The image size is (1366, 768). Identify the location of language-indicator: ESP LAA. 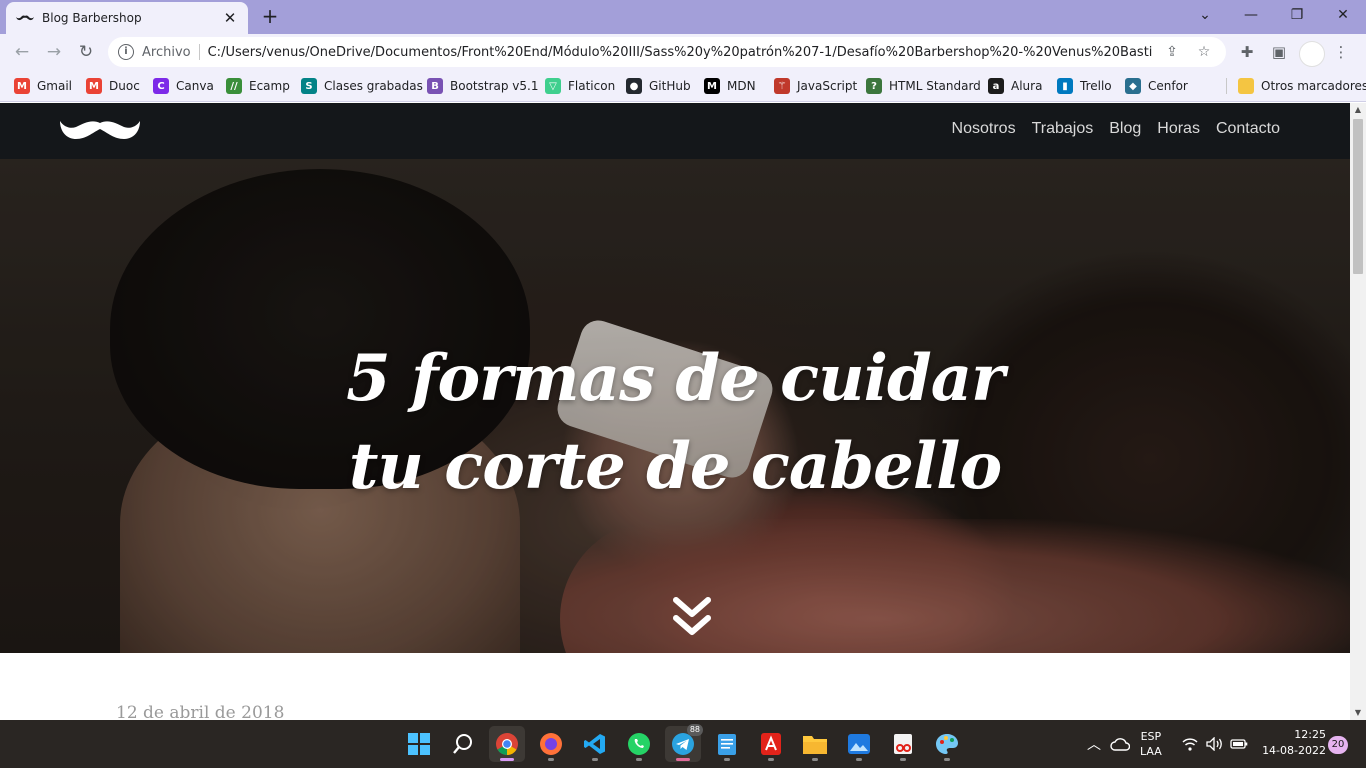
(1151, 744).